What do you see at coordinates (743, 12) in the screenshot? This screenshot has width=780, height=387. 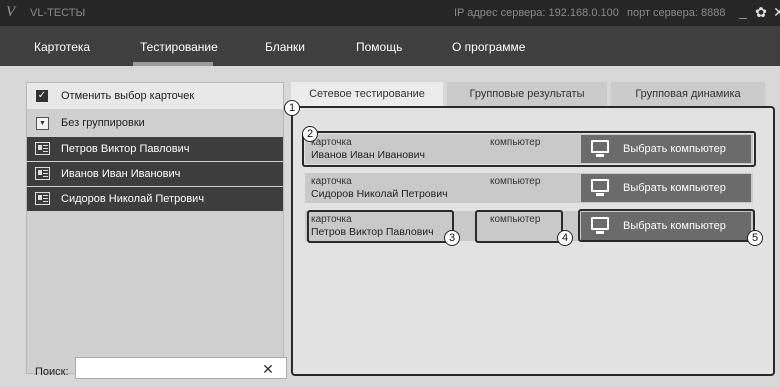 I see `minimize-icon: _` at bounding box center [743, 12].